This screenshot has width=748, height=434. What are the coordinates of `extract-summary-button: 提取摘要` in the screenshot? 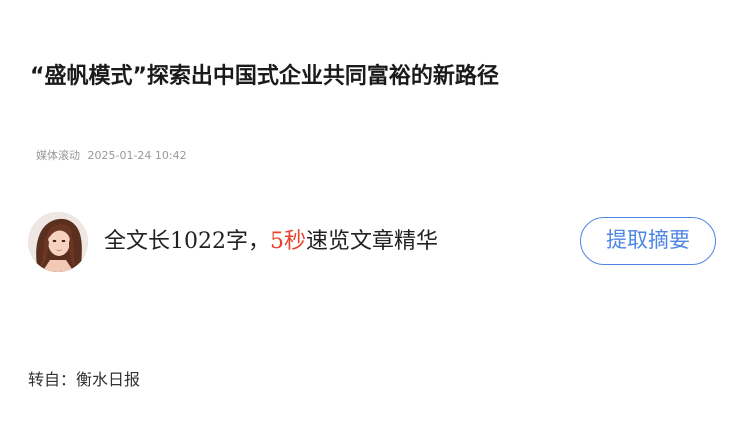 It's located at (648, 241).